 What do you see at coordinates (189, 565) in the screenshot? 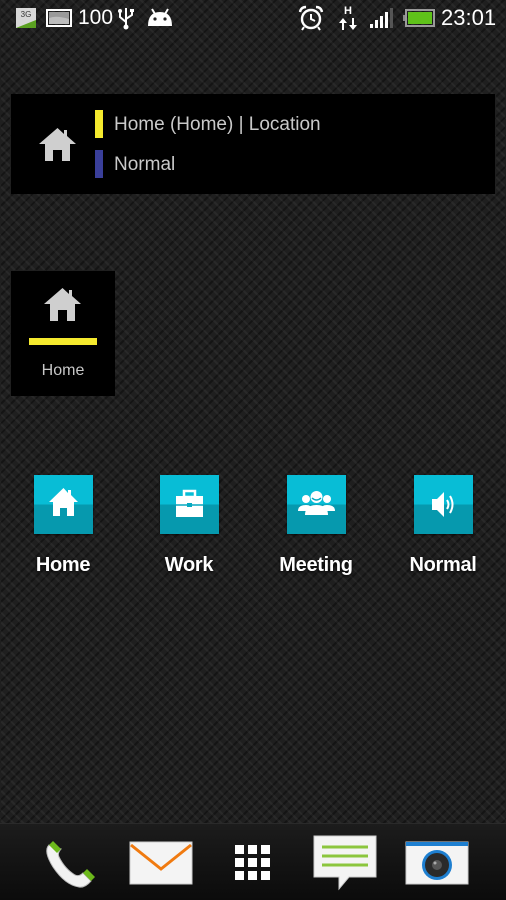
I see `shortcut-label: Work` at bounding box center [189, 565].